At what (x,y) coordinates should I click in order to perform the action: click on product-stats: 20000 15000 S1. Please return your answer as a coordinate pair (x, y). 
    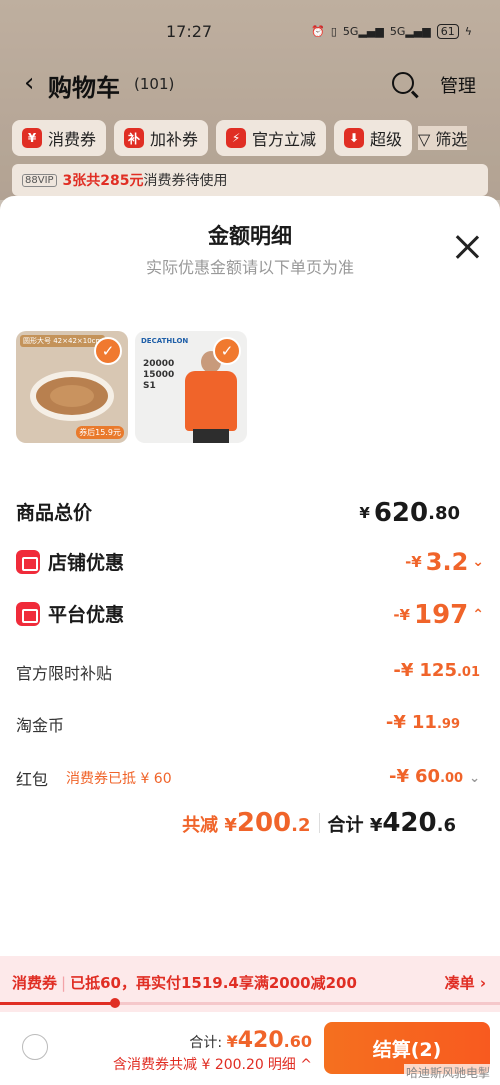
    Looking at the image, I should click on (158, 375).